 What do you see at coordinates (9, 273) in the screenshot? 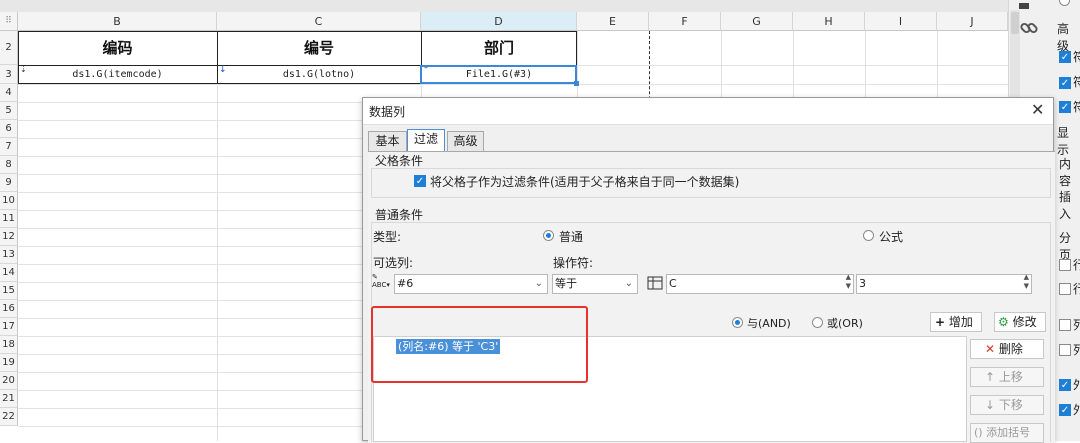
I see `row-header-14: 14` at bounding box center [9, 273].